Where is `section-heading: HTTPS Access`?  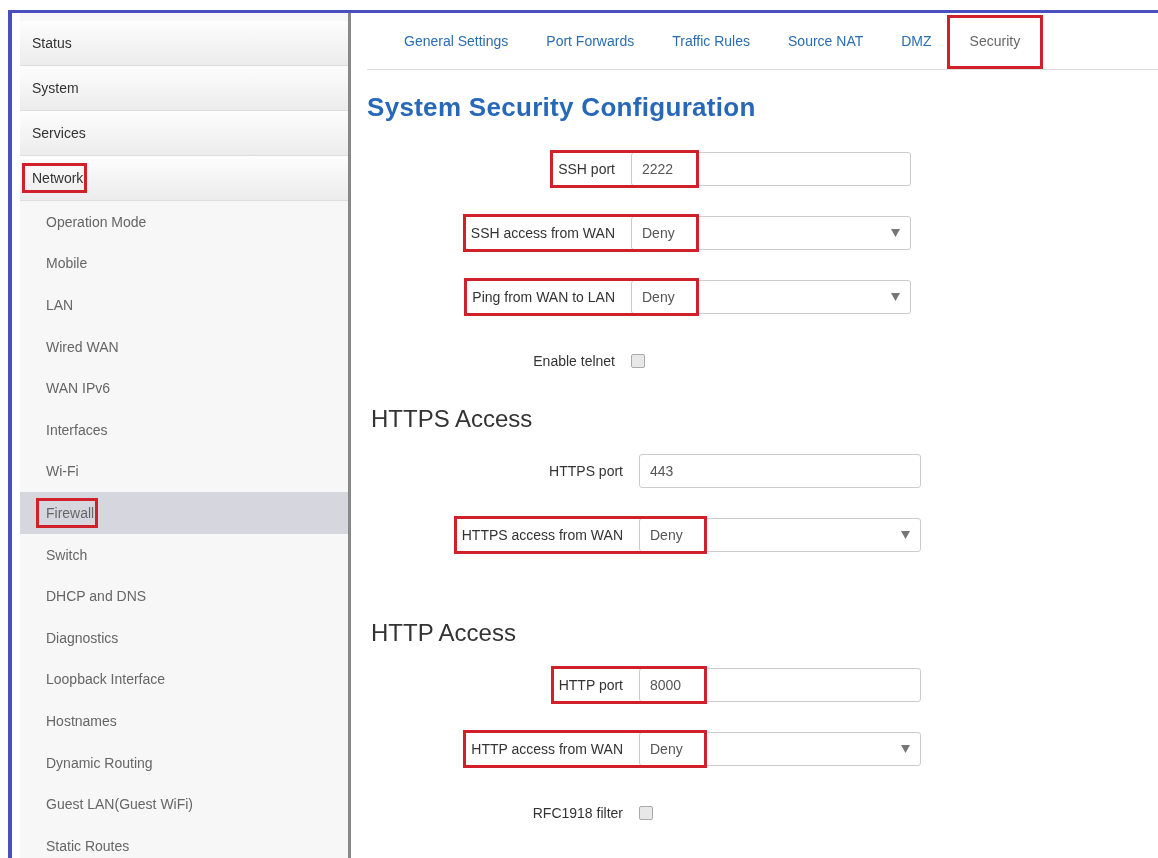
section-heading: HTTPS Access is located at coordinates (452, 419).